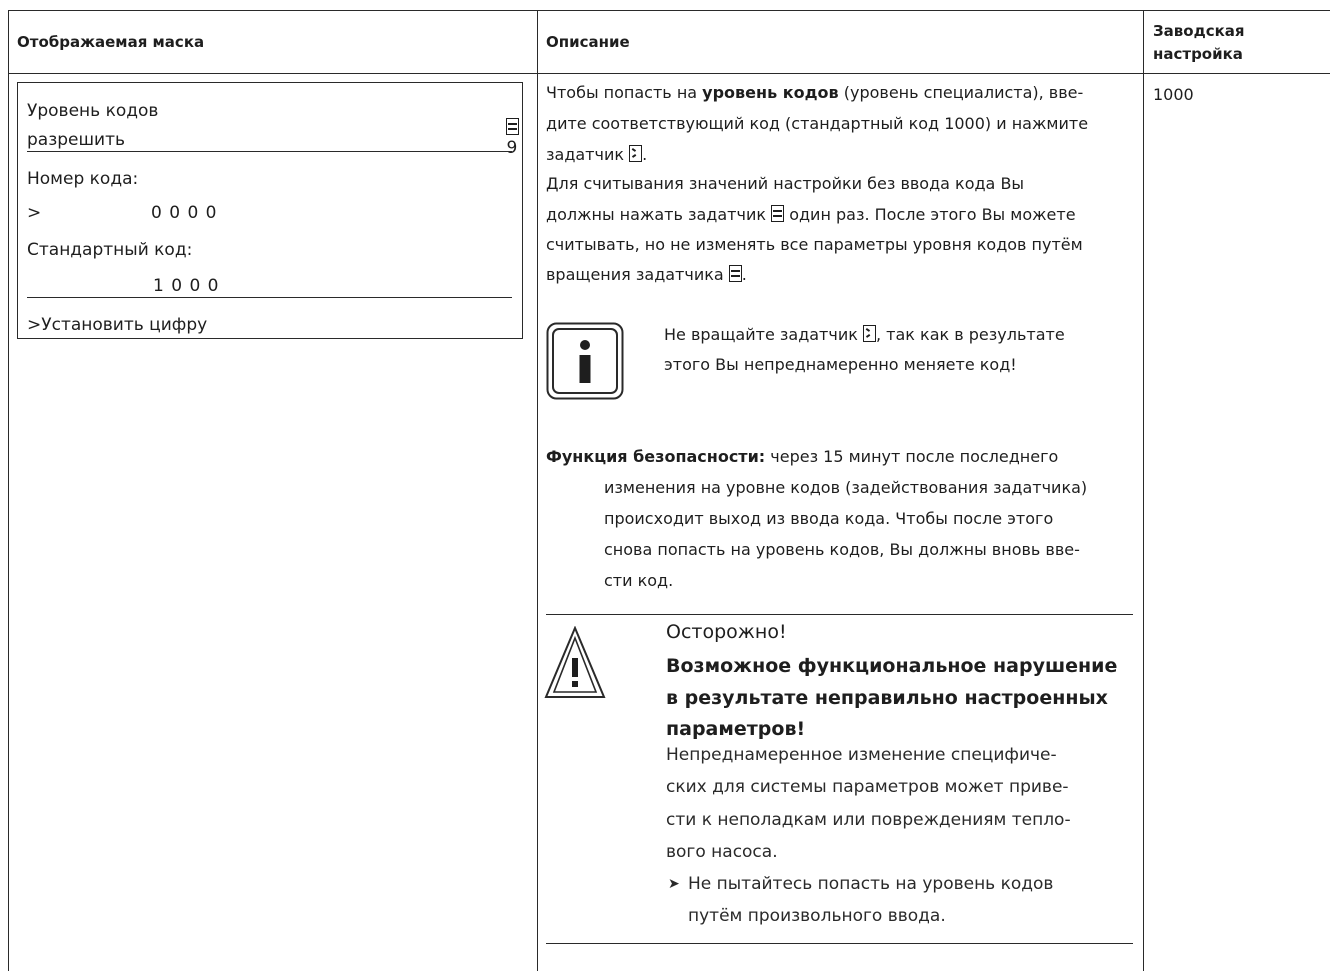 The height and width of the screenshot is (971, 1330). What do you see at coordinates (861, 755) in the screenshot?
I see `warning-body-1: Непреднамеренное изменение специфиче-` at bounding box center [861, 755].